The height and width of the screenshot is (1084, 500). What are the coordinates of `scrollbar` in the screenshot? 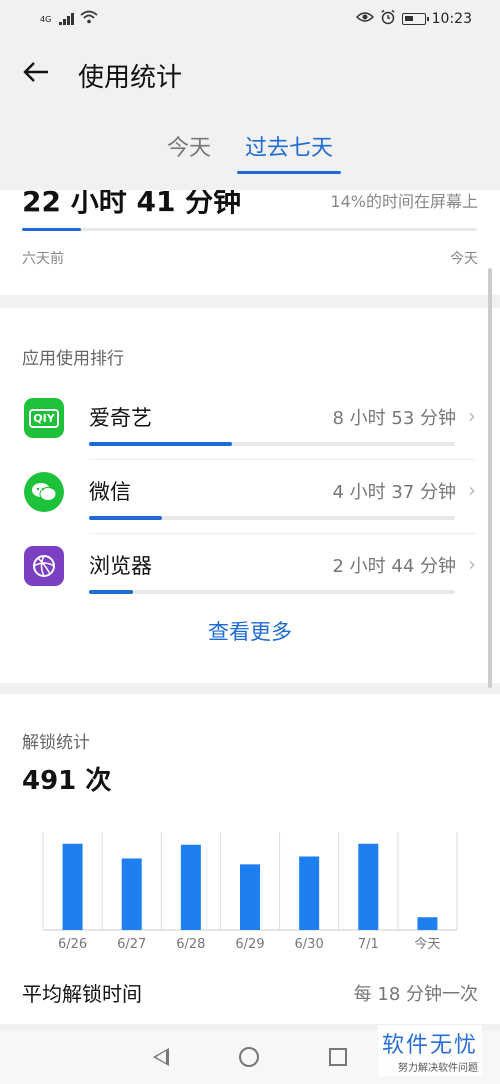 It's located at (490, 478).